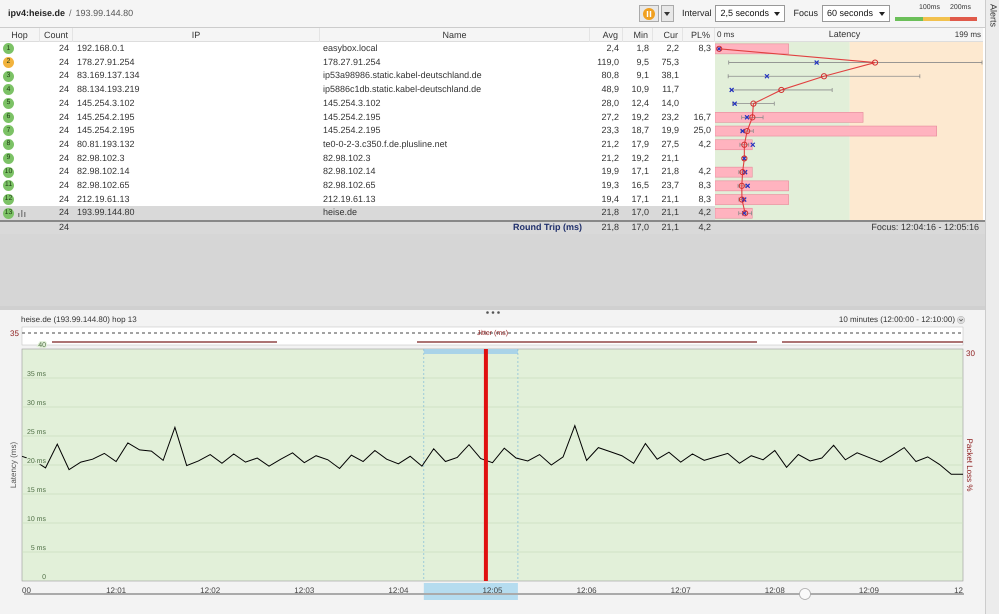 The height and width of the screenshot is (614, 999). Describe the element at coordinates (670, 62) in the screenshot. I see `table-cell-text: 75,3` at that location.